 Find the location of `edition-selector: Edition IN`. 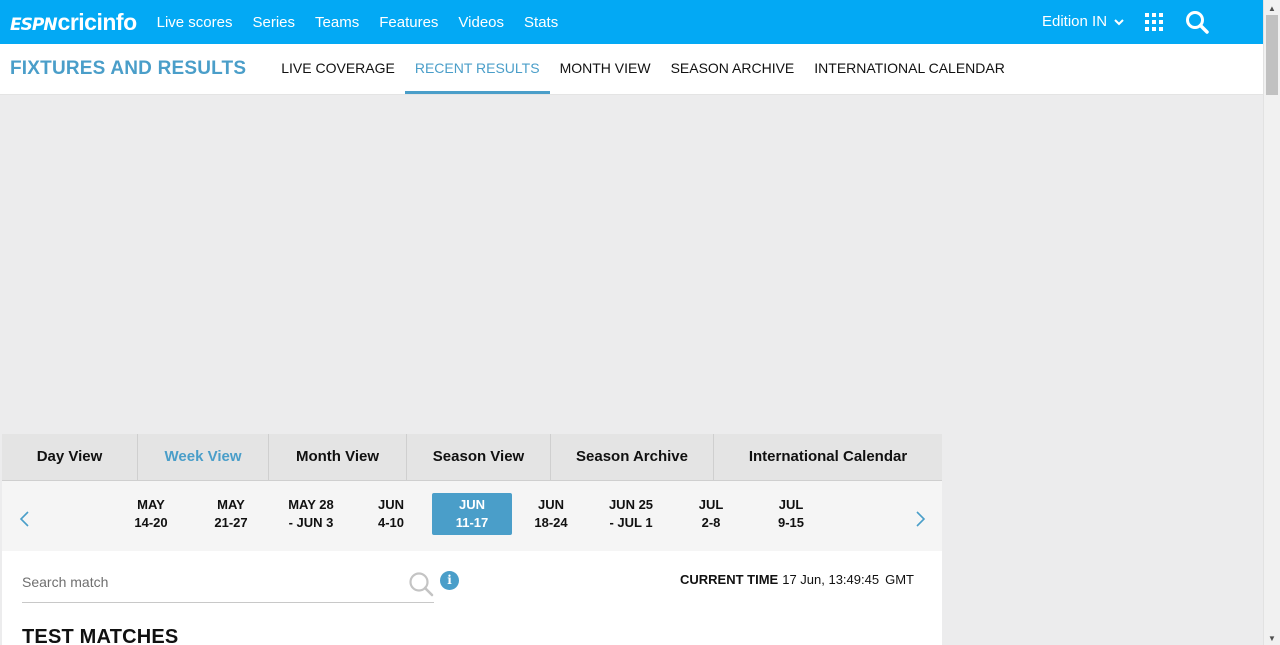

edition-selector: Edition IN is located at coordinates (1083, 21).